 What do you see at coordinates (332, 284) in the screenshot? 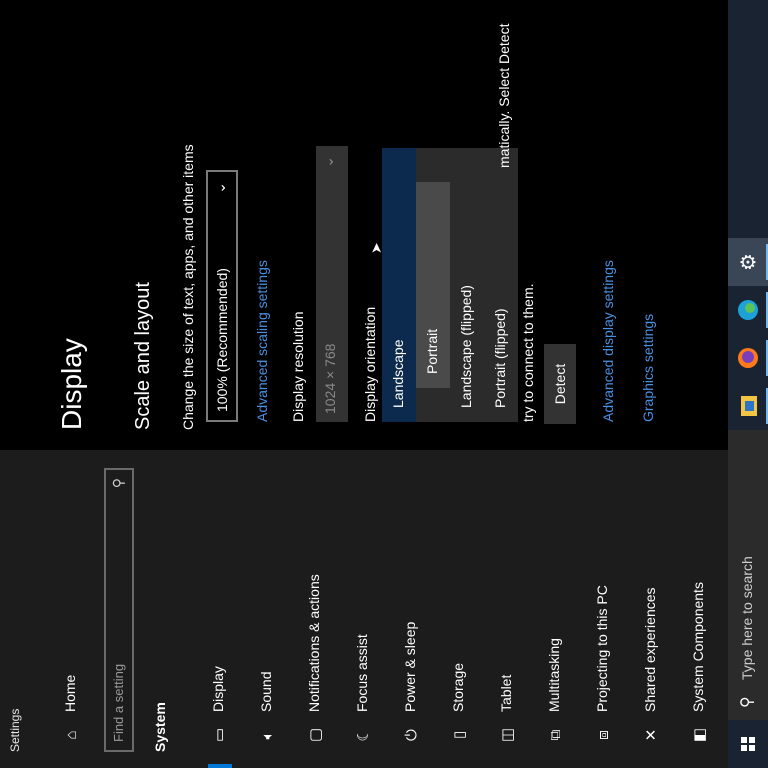
I see `resolution-dropdown: 1024 × 768 ⌄` at bounding box center [332, 284].